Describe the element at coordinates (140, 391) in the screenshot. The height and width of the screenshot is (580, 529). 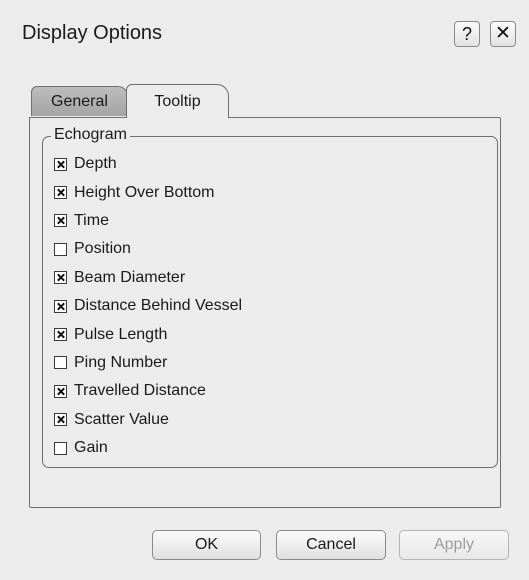
I see `checkbox-label-travelled-distance: Travelled Distance` at that location.